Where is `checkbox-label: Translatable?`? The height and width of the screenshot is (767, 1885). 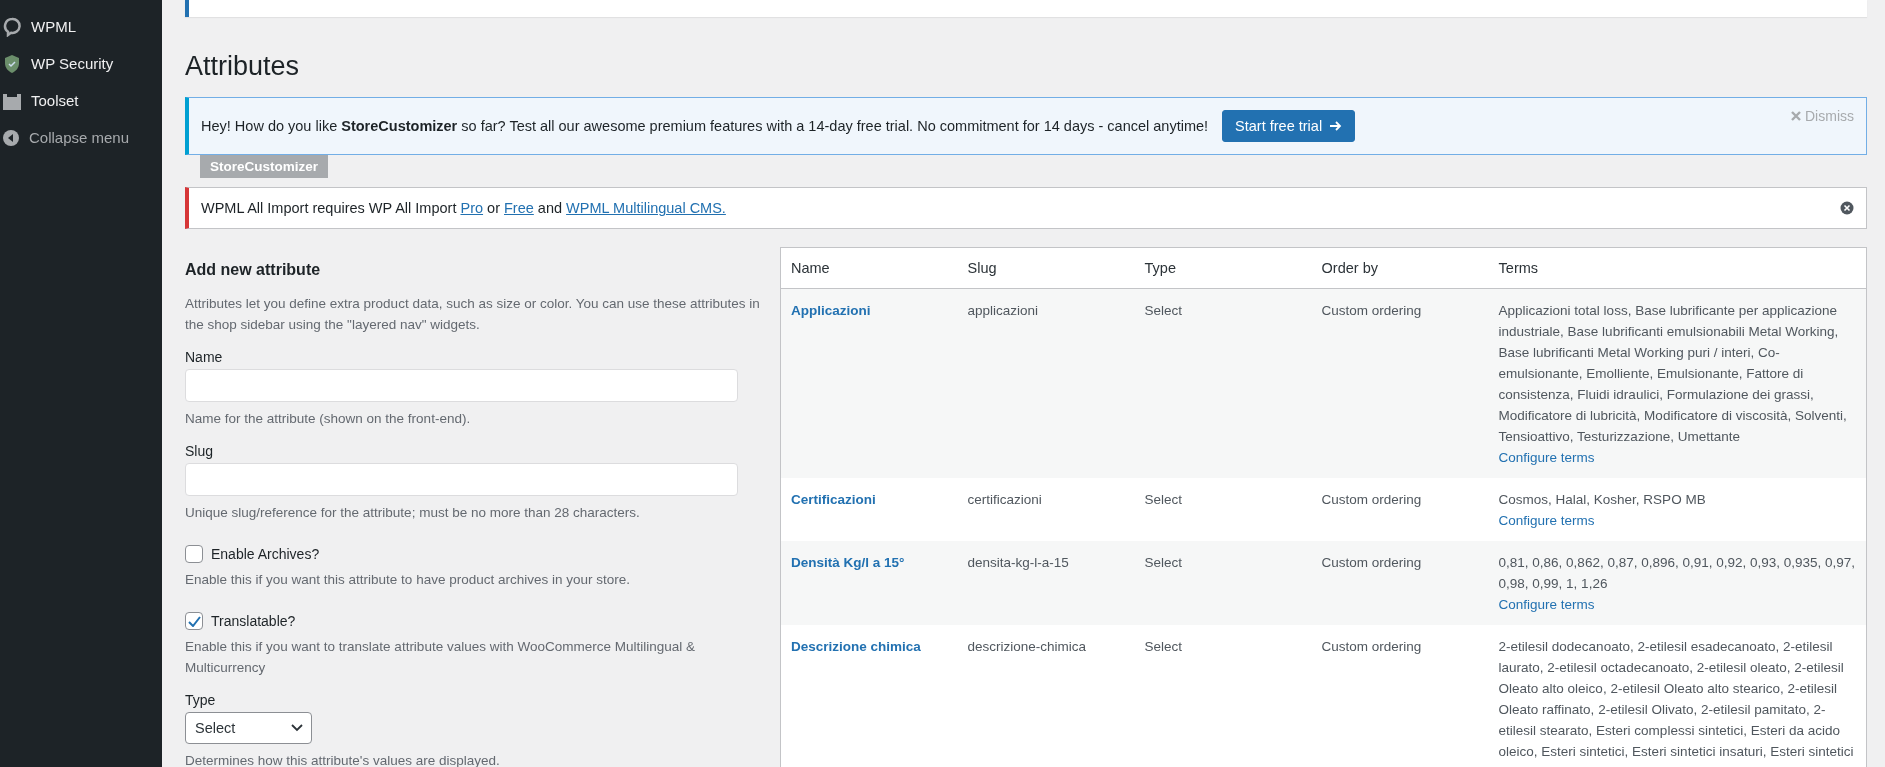
checkbox-label: Translatable? is located at coordinates (253, 621).